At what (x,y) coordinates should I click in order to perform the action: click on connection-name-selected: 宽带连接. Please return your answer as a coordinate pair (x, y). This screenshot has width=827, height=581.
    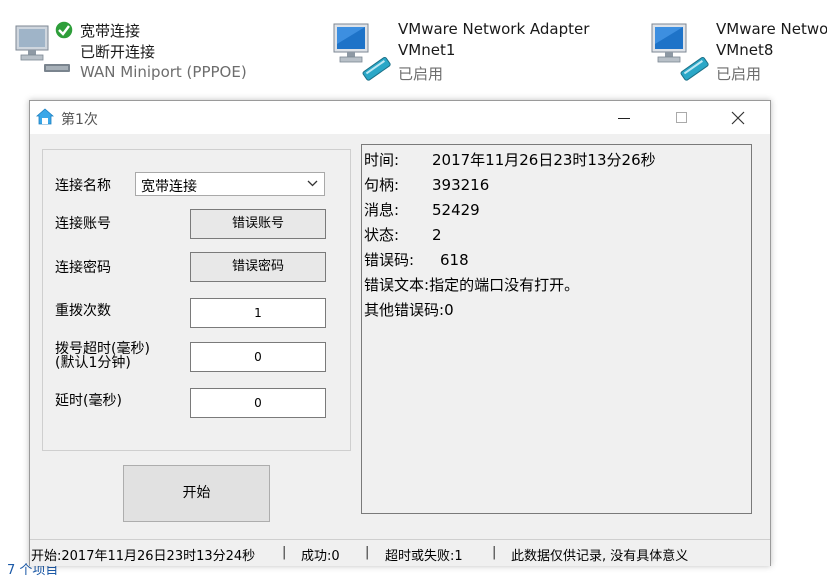
    Looking at the image, I should click on (169, 187).